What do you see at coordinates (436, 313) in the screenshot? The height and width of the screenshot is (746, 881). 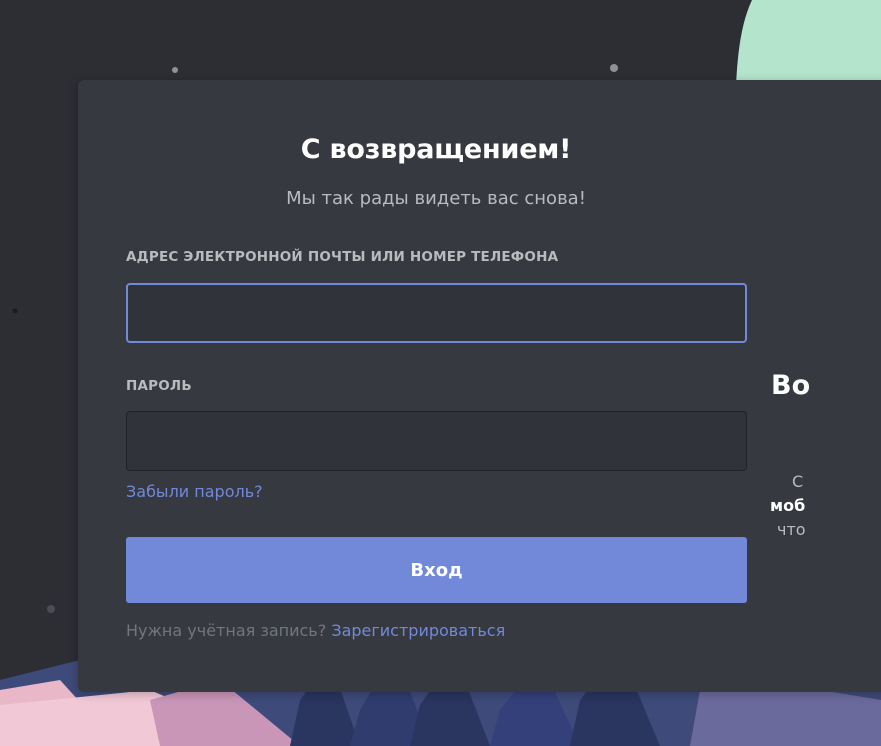 I see `email-field` at bounding box center [436, 313].